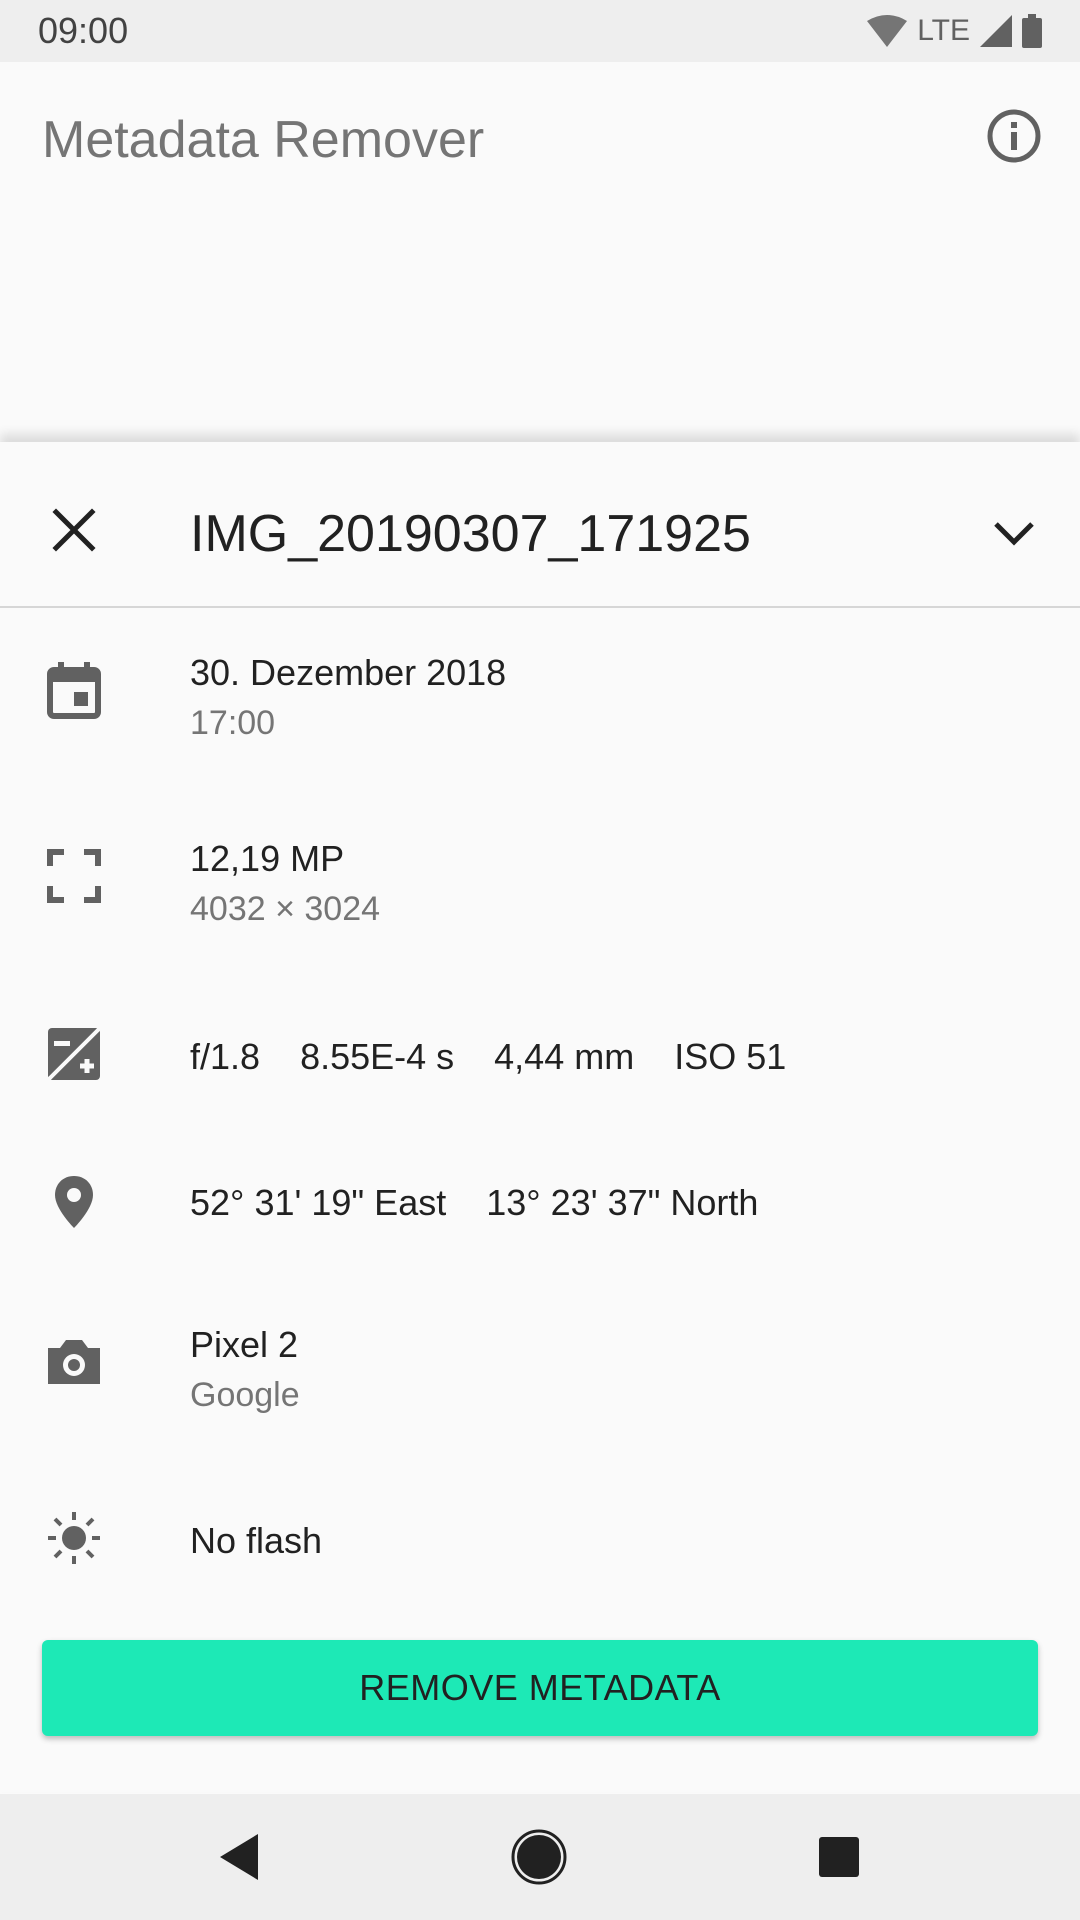 The width and height of the screenshot is (1080, 1920). Describe the element at coordinates (244, 1344) in the screenshot. I see `camera-model: Pixel 2` at that location.